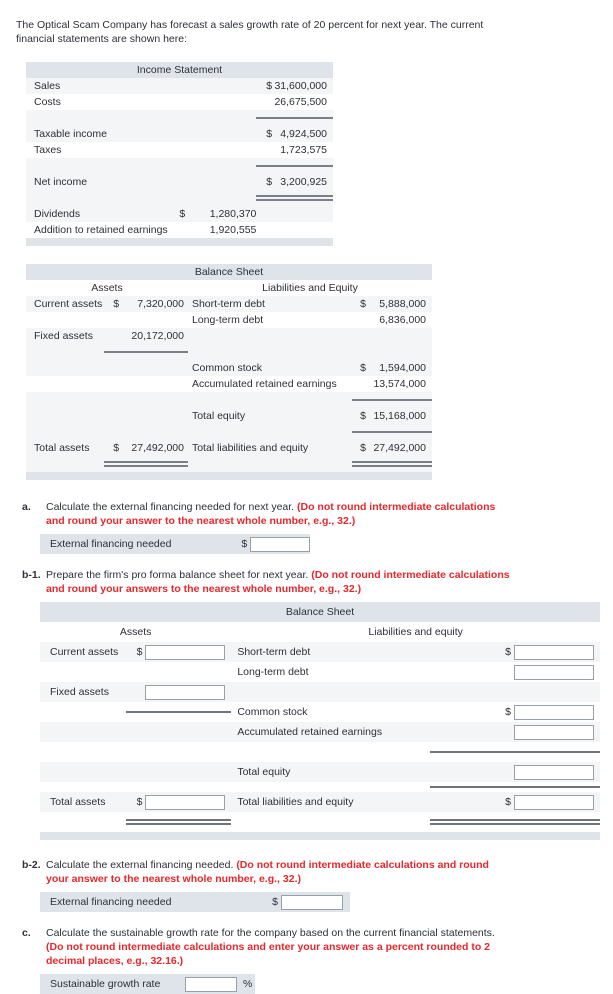 The width and height of the screenshot is (613, 994). Describe the element at coordinates (553, 652) in the screenshot. I see `proforma-short-term-debt-input` at that location.